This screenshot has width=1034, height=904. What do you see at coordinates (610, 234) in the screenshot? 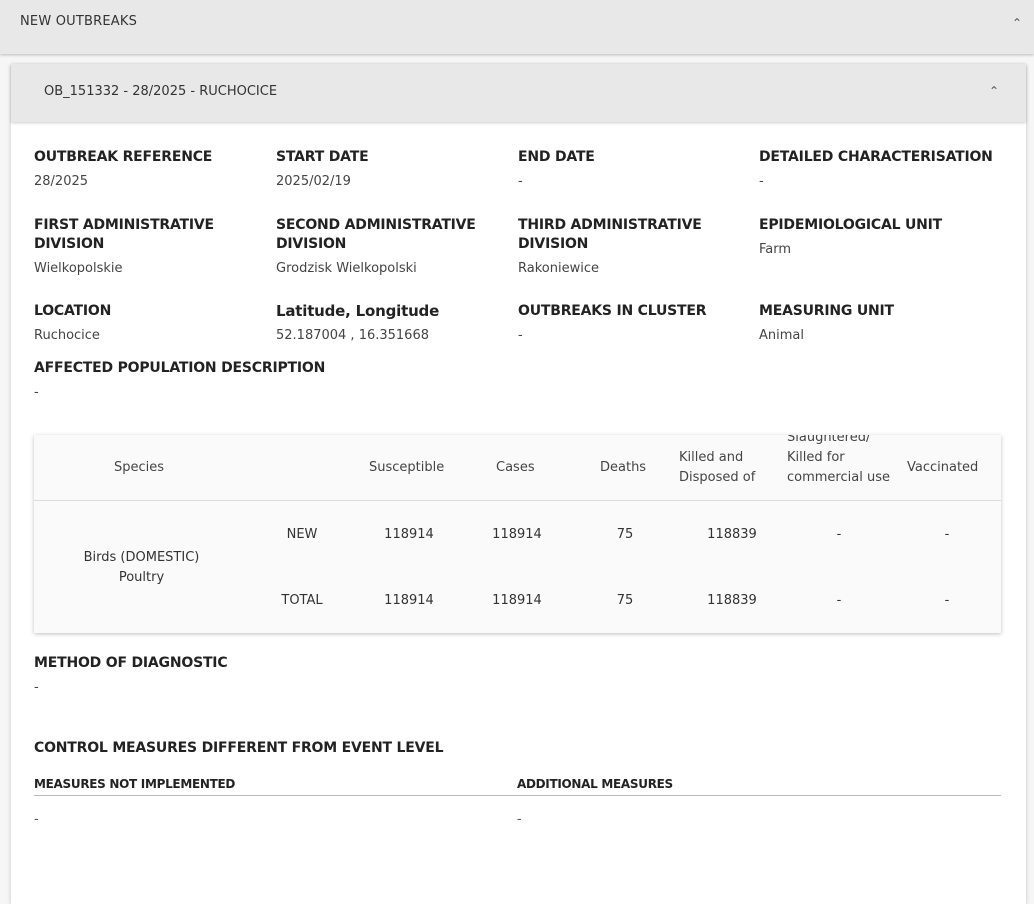
I see `field-label: THIRD ADMINISTRATIVE DIVISION` at bounding box center [610, 234].